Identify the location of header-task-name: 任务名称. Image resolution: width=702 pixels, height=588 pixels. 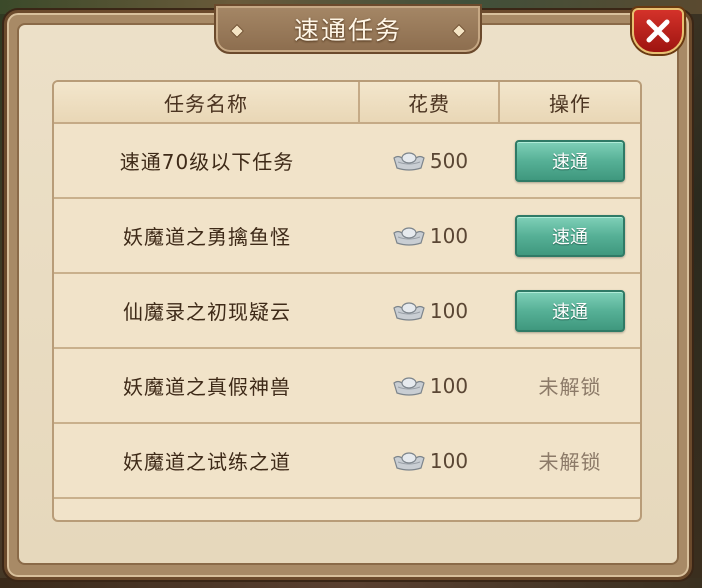
(207, 102).